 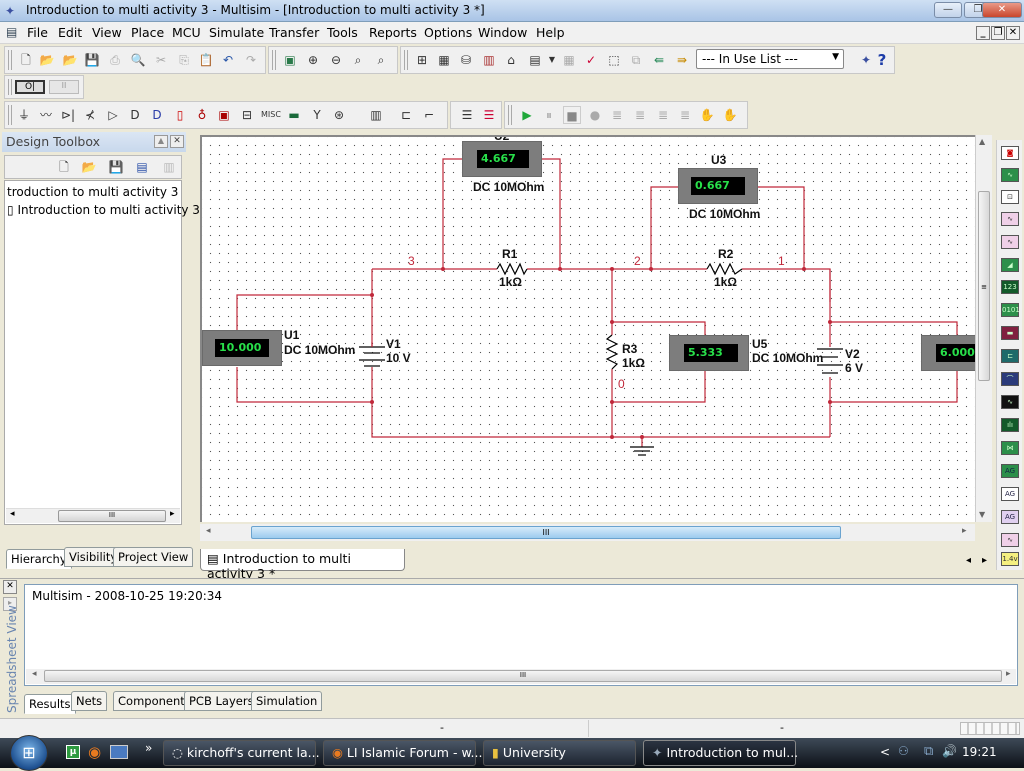 What do you see at coordinates (1010, 559) in the screenshot?
I see `measurement-probe-icon: 1.4v` at bounding box center [1010, 559].